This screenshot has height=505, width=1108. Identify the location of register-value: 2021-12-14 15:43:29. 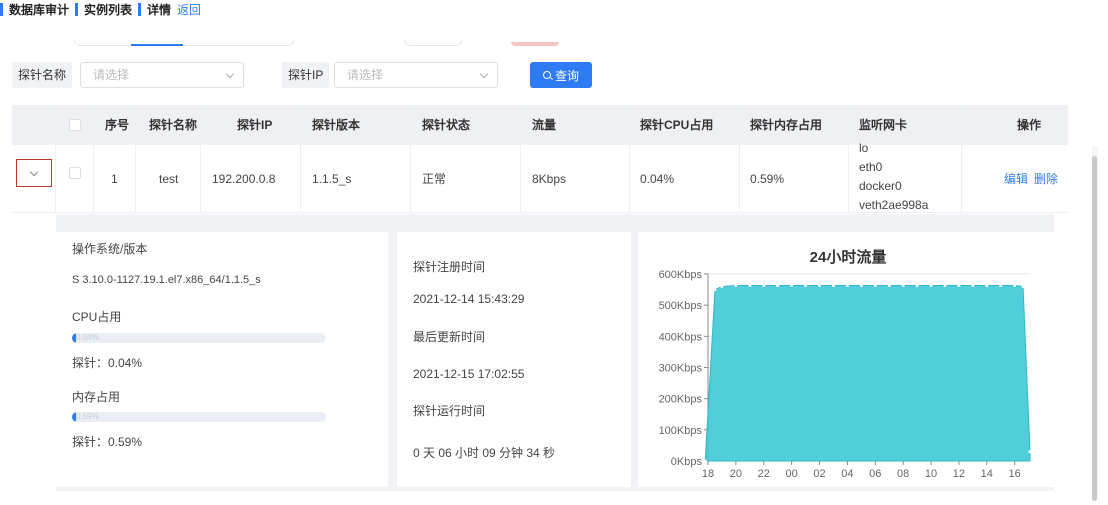
(469, 299).